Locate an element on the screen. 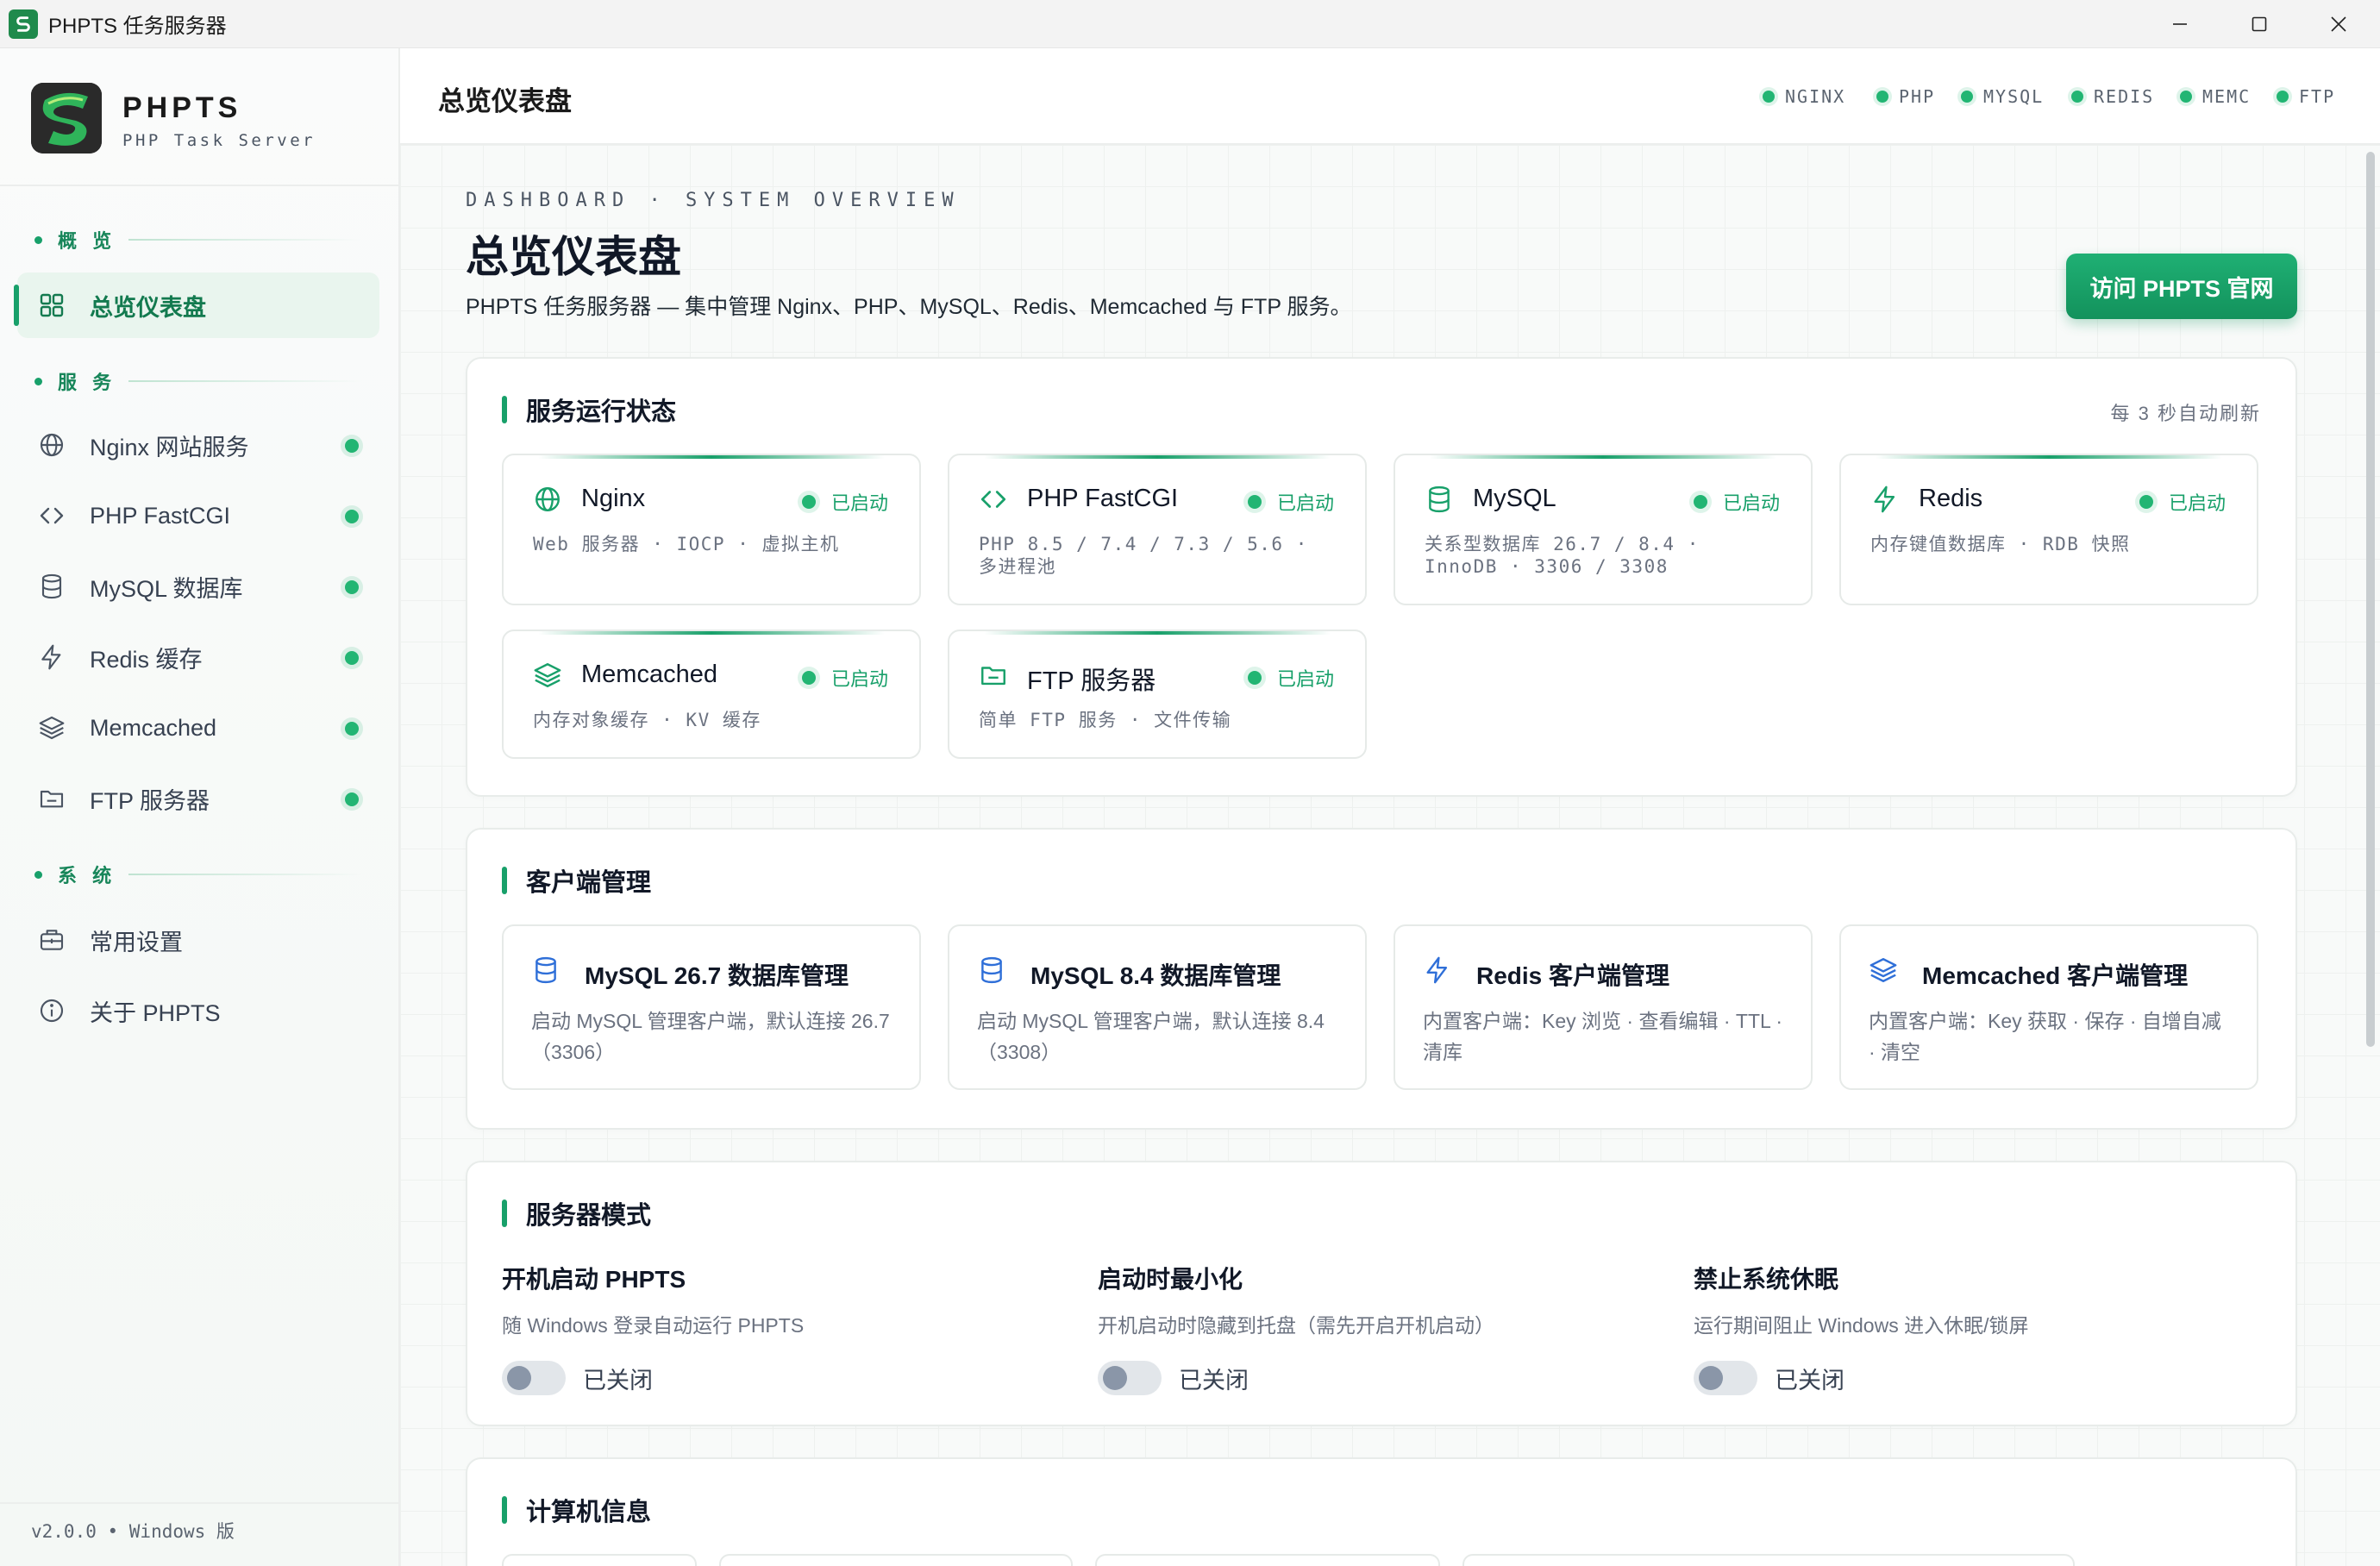  window-titlebar: PHPTS 任务服务器 is located at coordinates (1190, 24).